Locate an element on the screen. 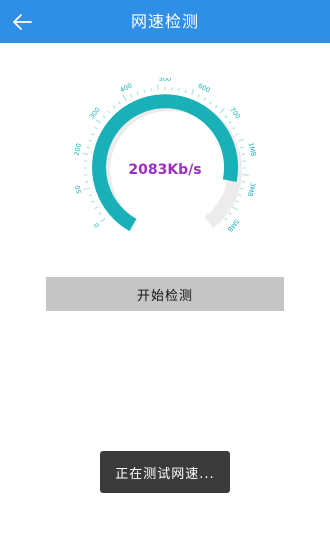 The image size is (330, 550). gauge-tick-label: 200 is located at coordinates (78, 150).